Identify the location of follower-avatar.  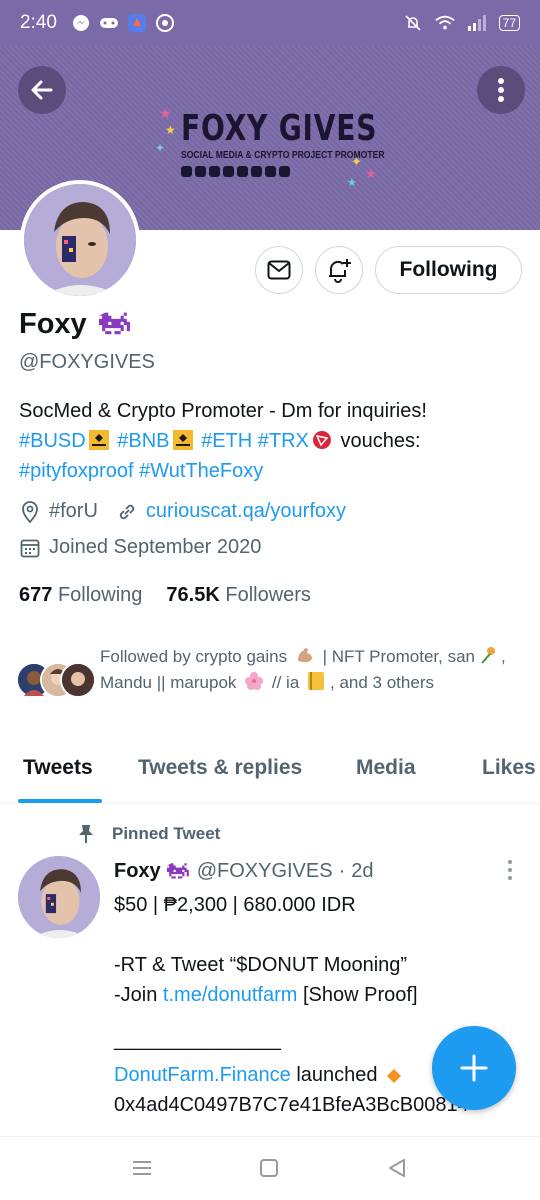
(78, 680).